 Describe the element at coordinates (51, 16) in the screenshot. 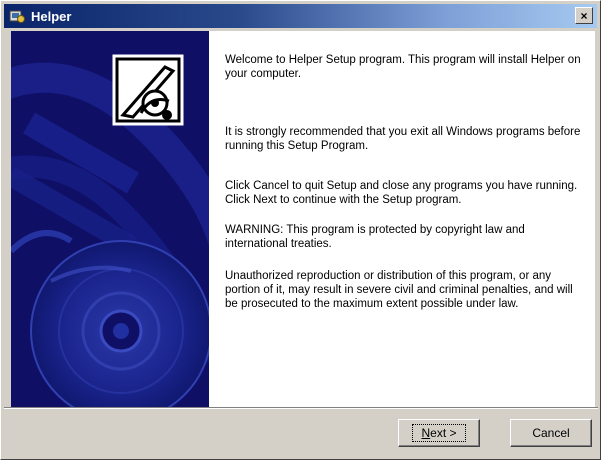

I see `window-title: Helper` at that location.